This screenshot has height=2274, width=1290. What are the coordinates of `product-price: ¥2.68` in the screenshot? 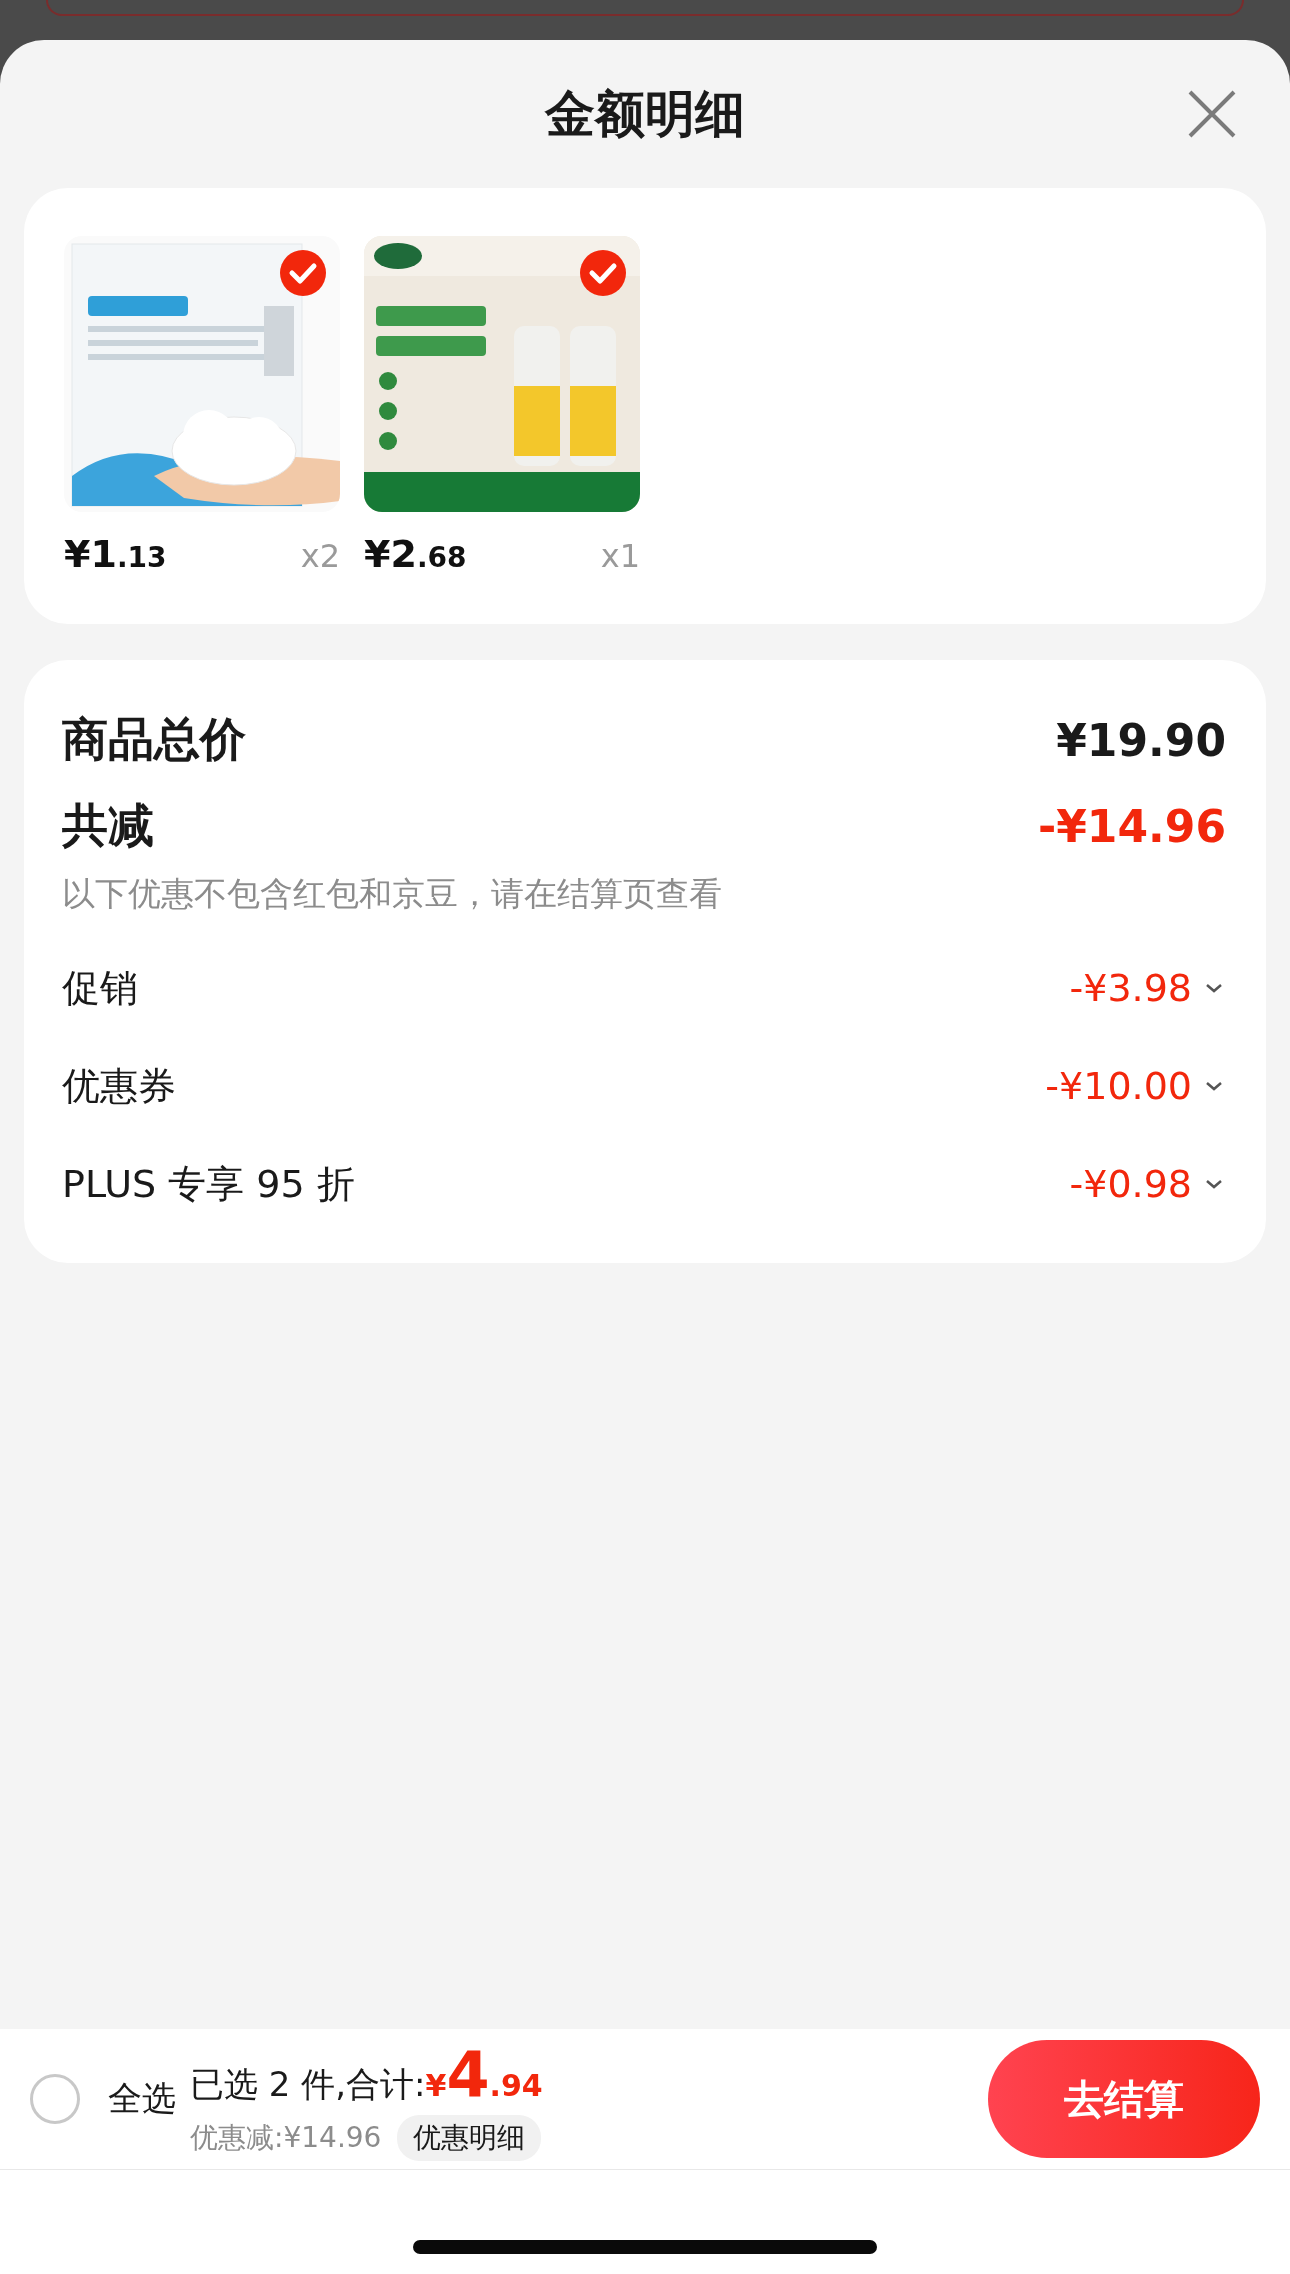 It's located at (415, 554).